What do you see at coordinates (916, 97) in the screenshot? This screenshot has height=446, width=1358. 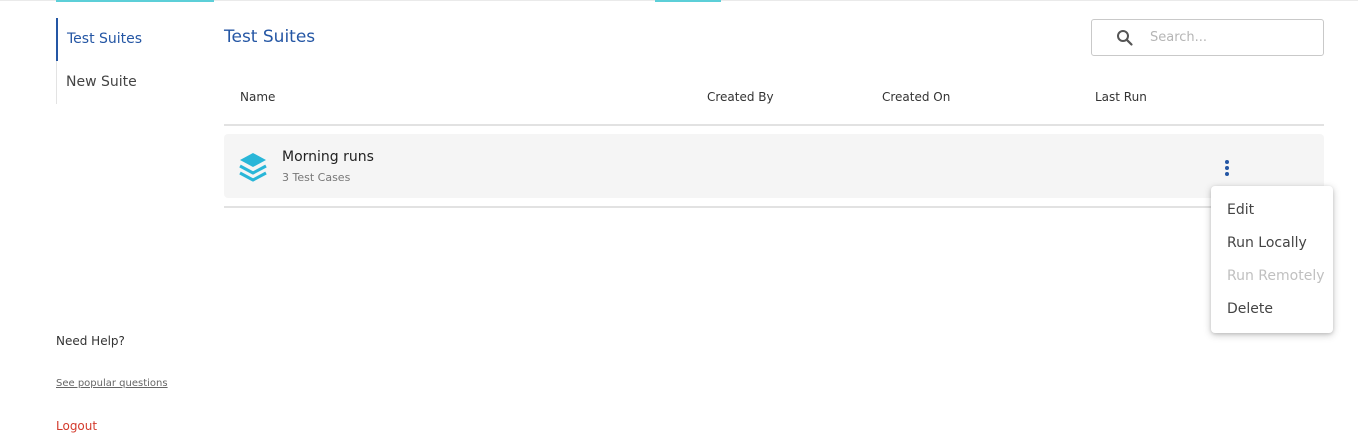 I see `column-created-on: Created On` at bounding box center [916, 97].